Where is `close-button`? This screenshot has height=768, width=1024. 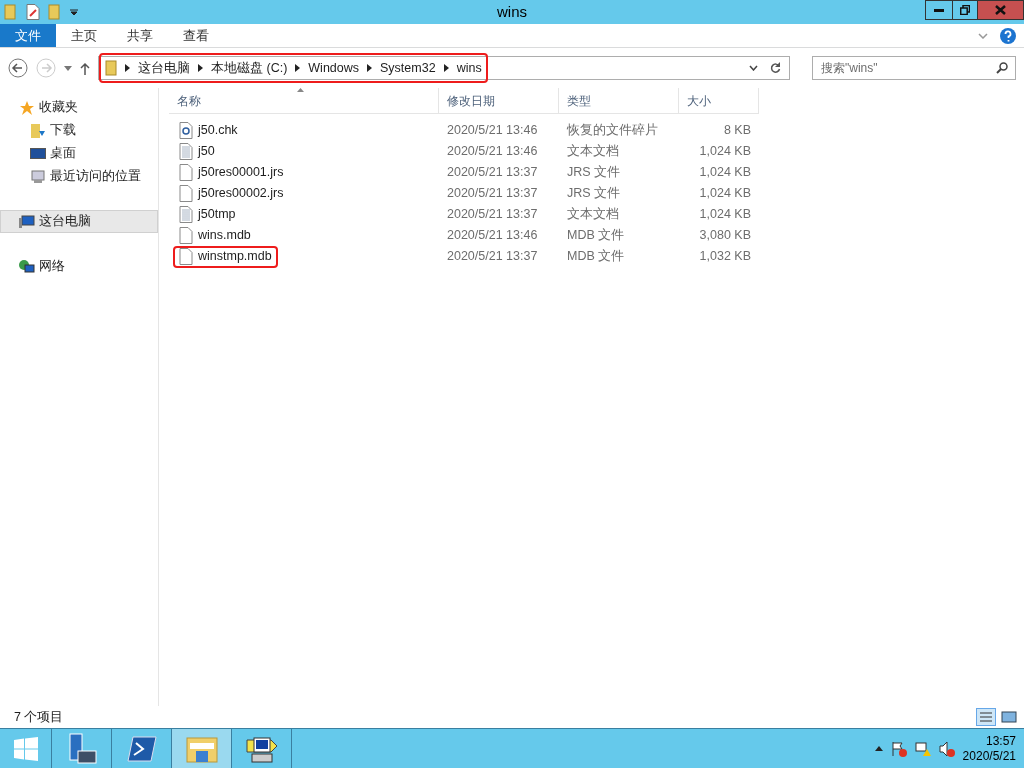 close-button is located at coordinates (1001, 10).